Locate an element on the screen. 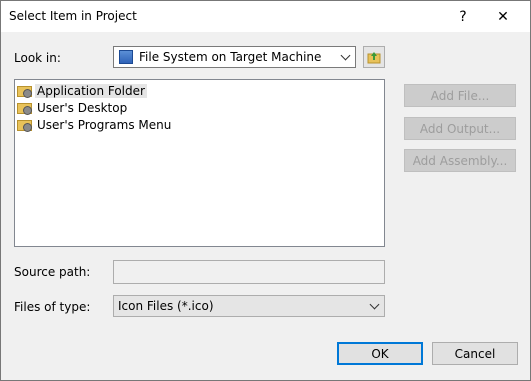 The width and height of the screenshot is (531, 381). files-of-type-dropdown: Icon Files (*.ico) is located at coordinates (249, 306).